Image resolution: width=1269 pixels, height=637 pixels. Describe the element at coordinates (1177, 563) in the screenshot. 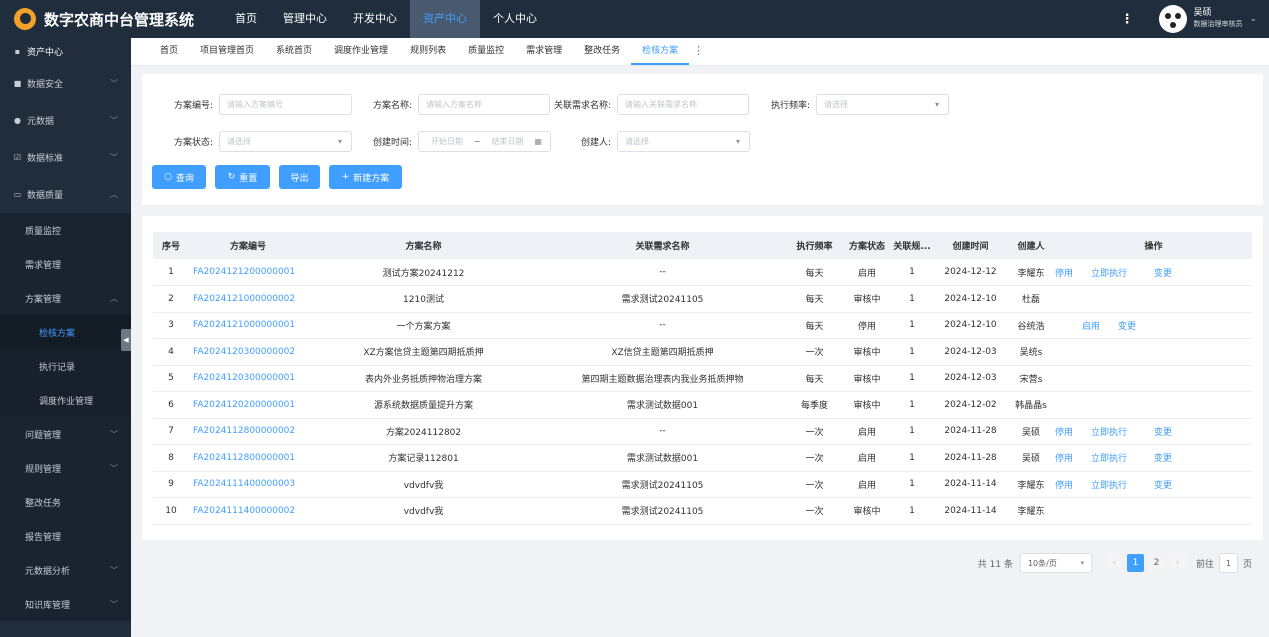

I see `next-page-icon: ›` at that location.